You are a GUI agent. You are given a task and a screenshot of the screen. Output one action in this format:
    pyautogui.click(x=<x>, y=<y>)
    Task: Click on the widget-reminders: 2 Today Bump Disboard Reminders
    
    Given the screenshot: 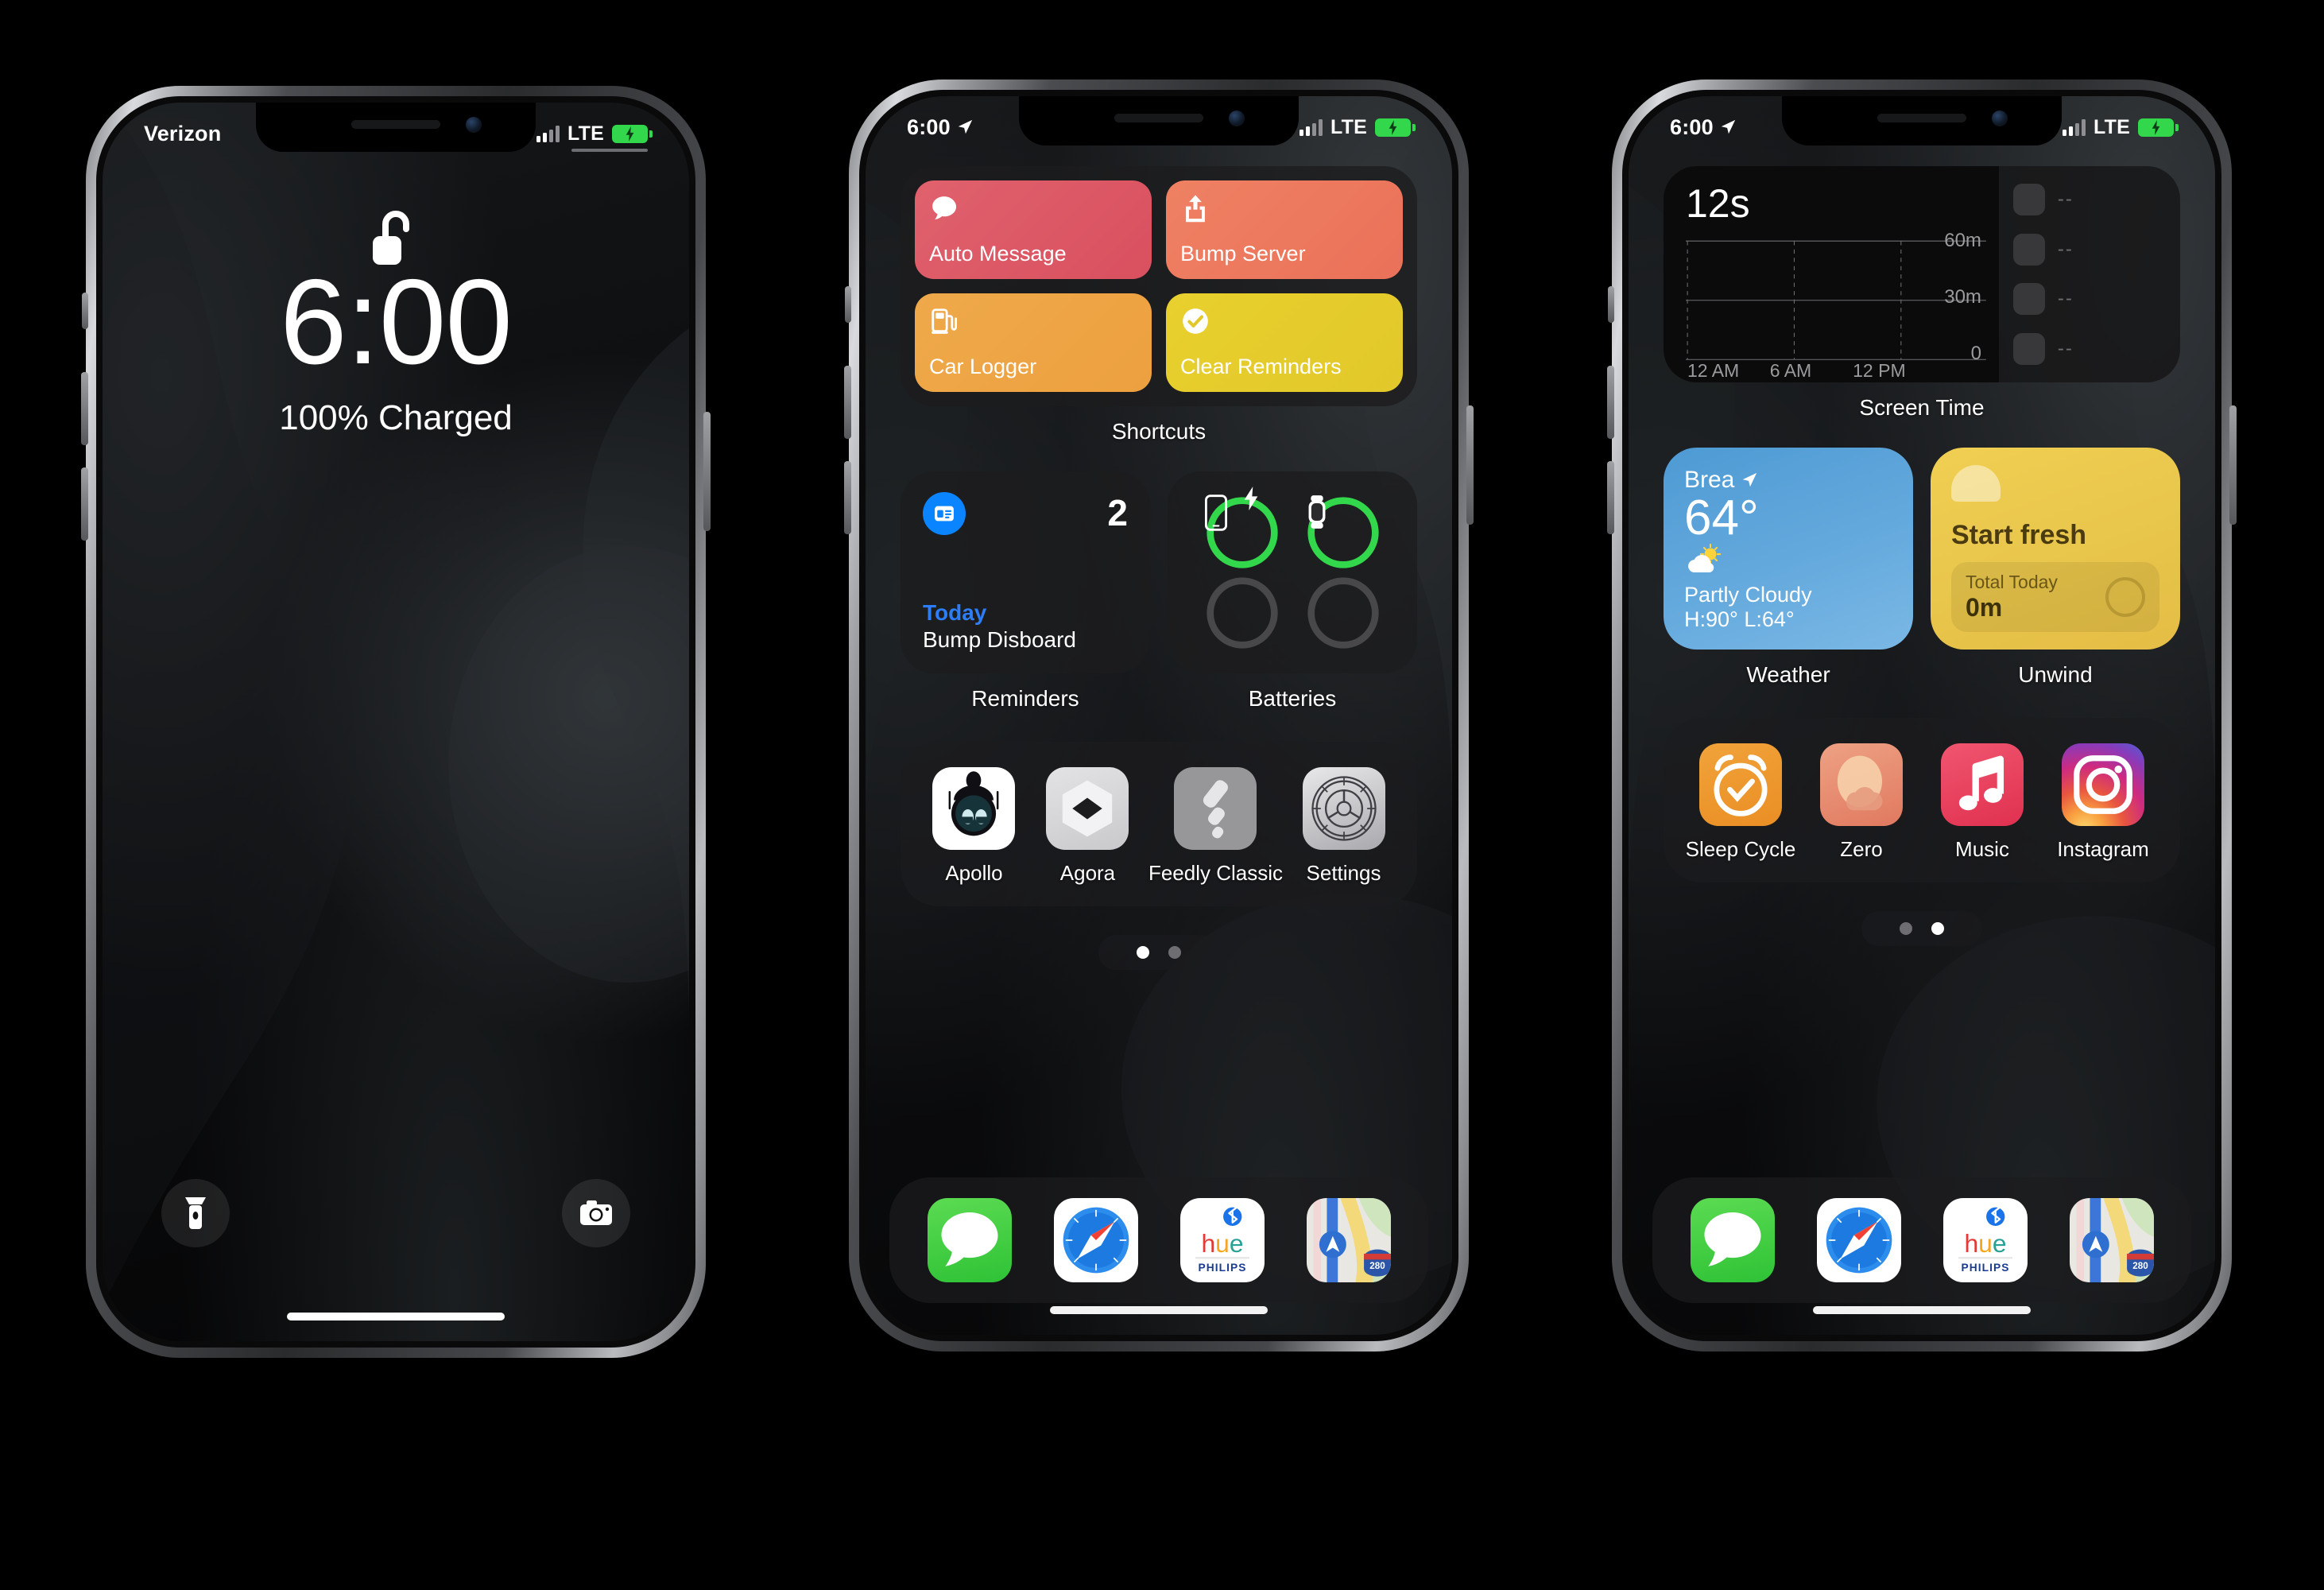 What is the action you would take?
    pyautogui.click(x=1025, y=591)
    